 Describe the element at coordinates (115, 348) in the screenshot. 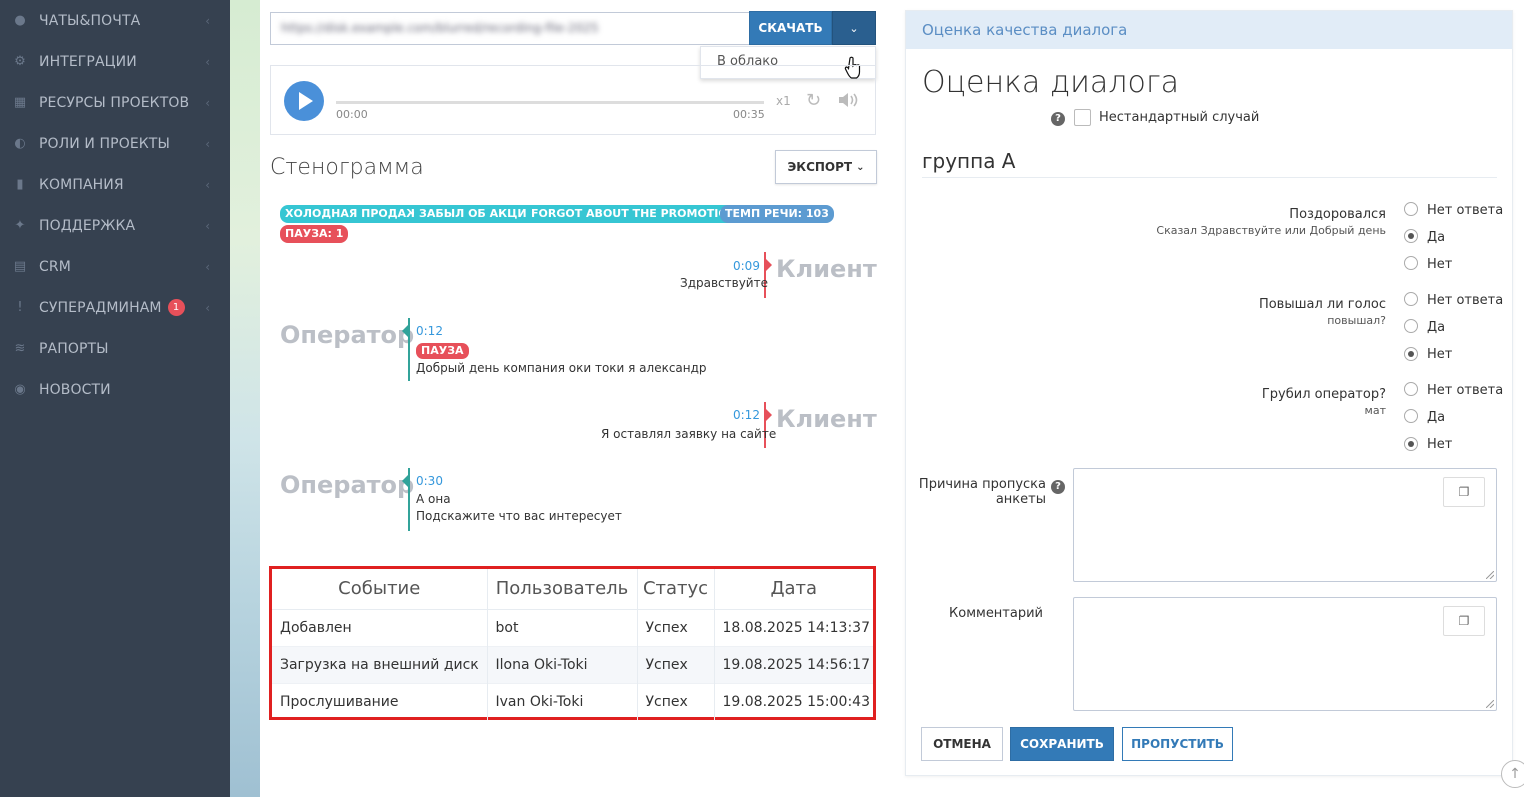

I see `sidebar-item-reports: ≋ РАПОРТЫ` at that location.